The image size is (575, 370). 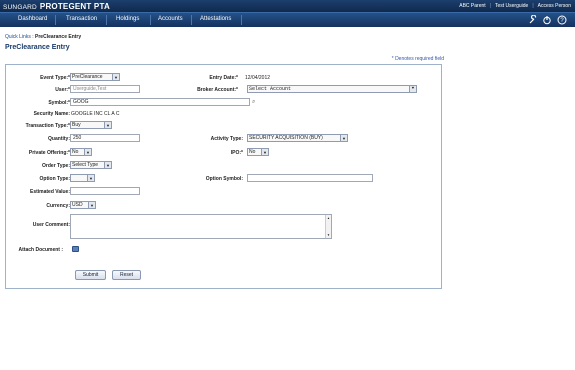 What do you see at coordinates (77, 205) in the screenshot?
I see `currency-value: USD` at bounding box center [77, 205].